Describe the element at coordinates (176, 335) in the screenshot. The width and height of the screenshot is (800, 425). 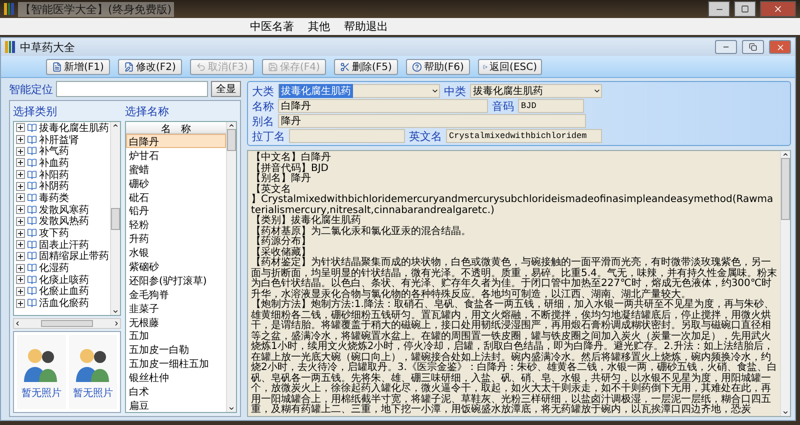
I see `list-item: 五加` at that location.